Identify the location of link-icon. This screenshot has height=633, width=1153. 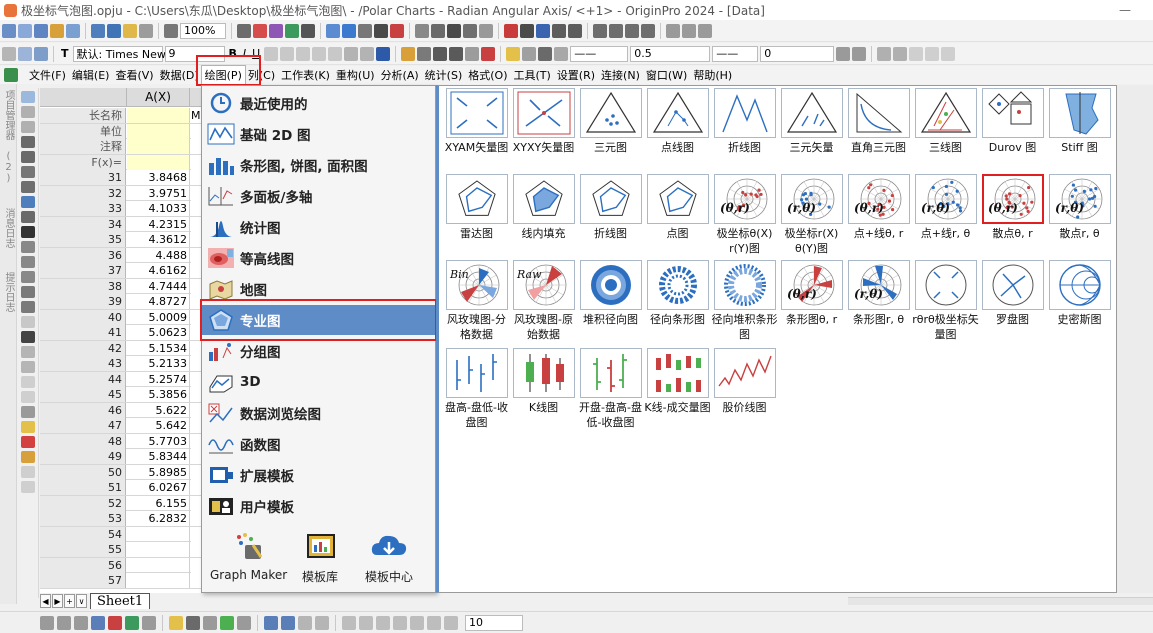
(488, 53).